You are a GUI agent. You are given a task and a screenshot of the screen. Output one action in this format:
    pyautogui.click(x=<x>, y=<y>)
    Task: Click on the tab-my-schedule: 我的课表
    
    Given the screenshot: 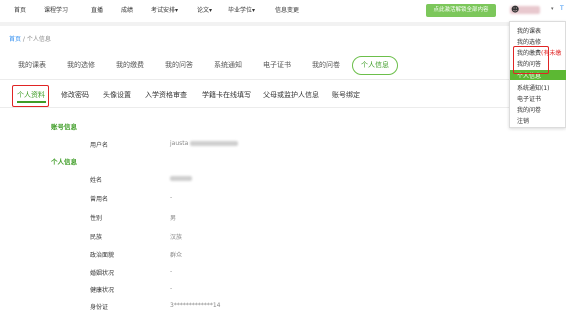 What is the action you would take?
    pyautogui.click(x=32, y=65)
    